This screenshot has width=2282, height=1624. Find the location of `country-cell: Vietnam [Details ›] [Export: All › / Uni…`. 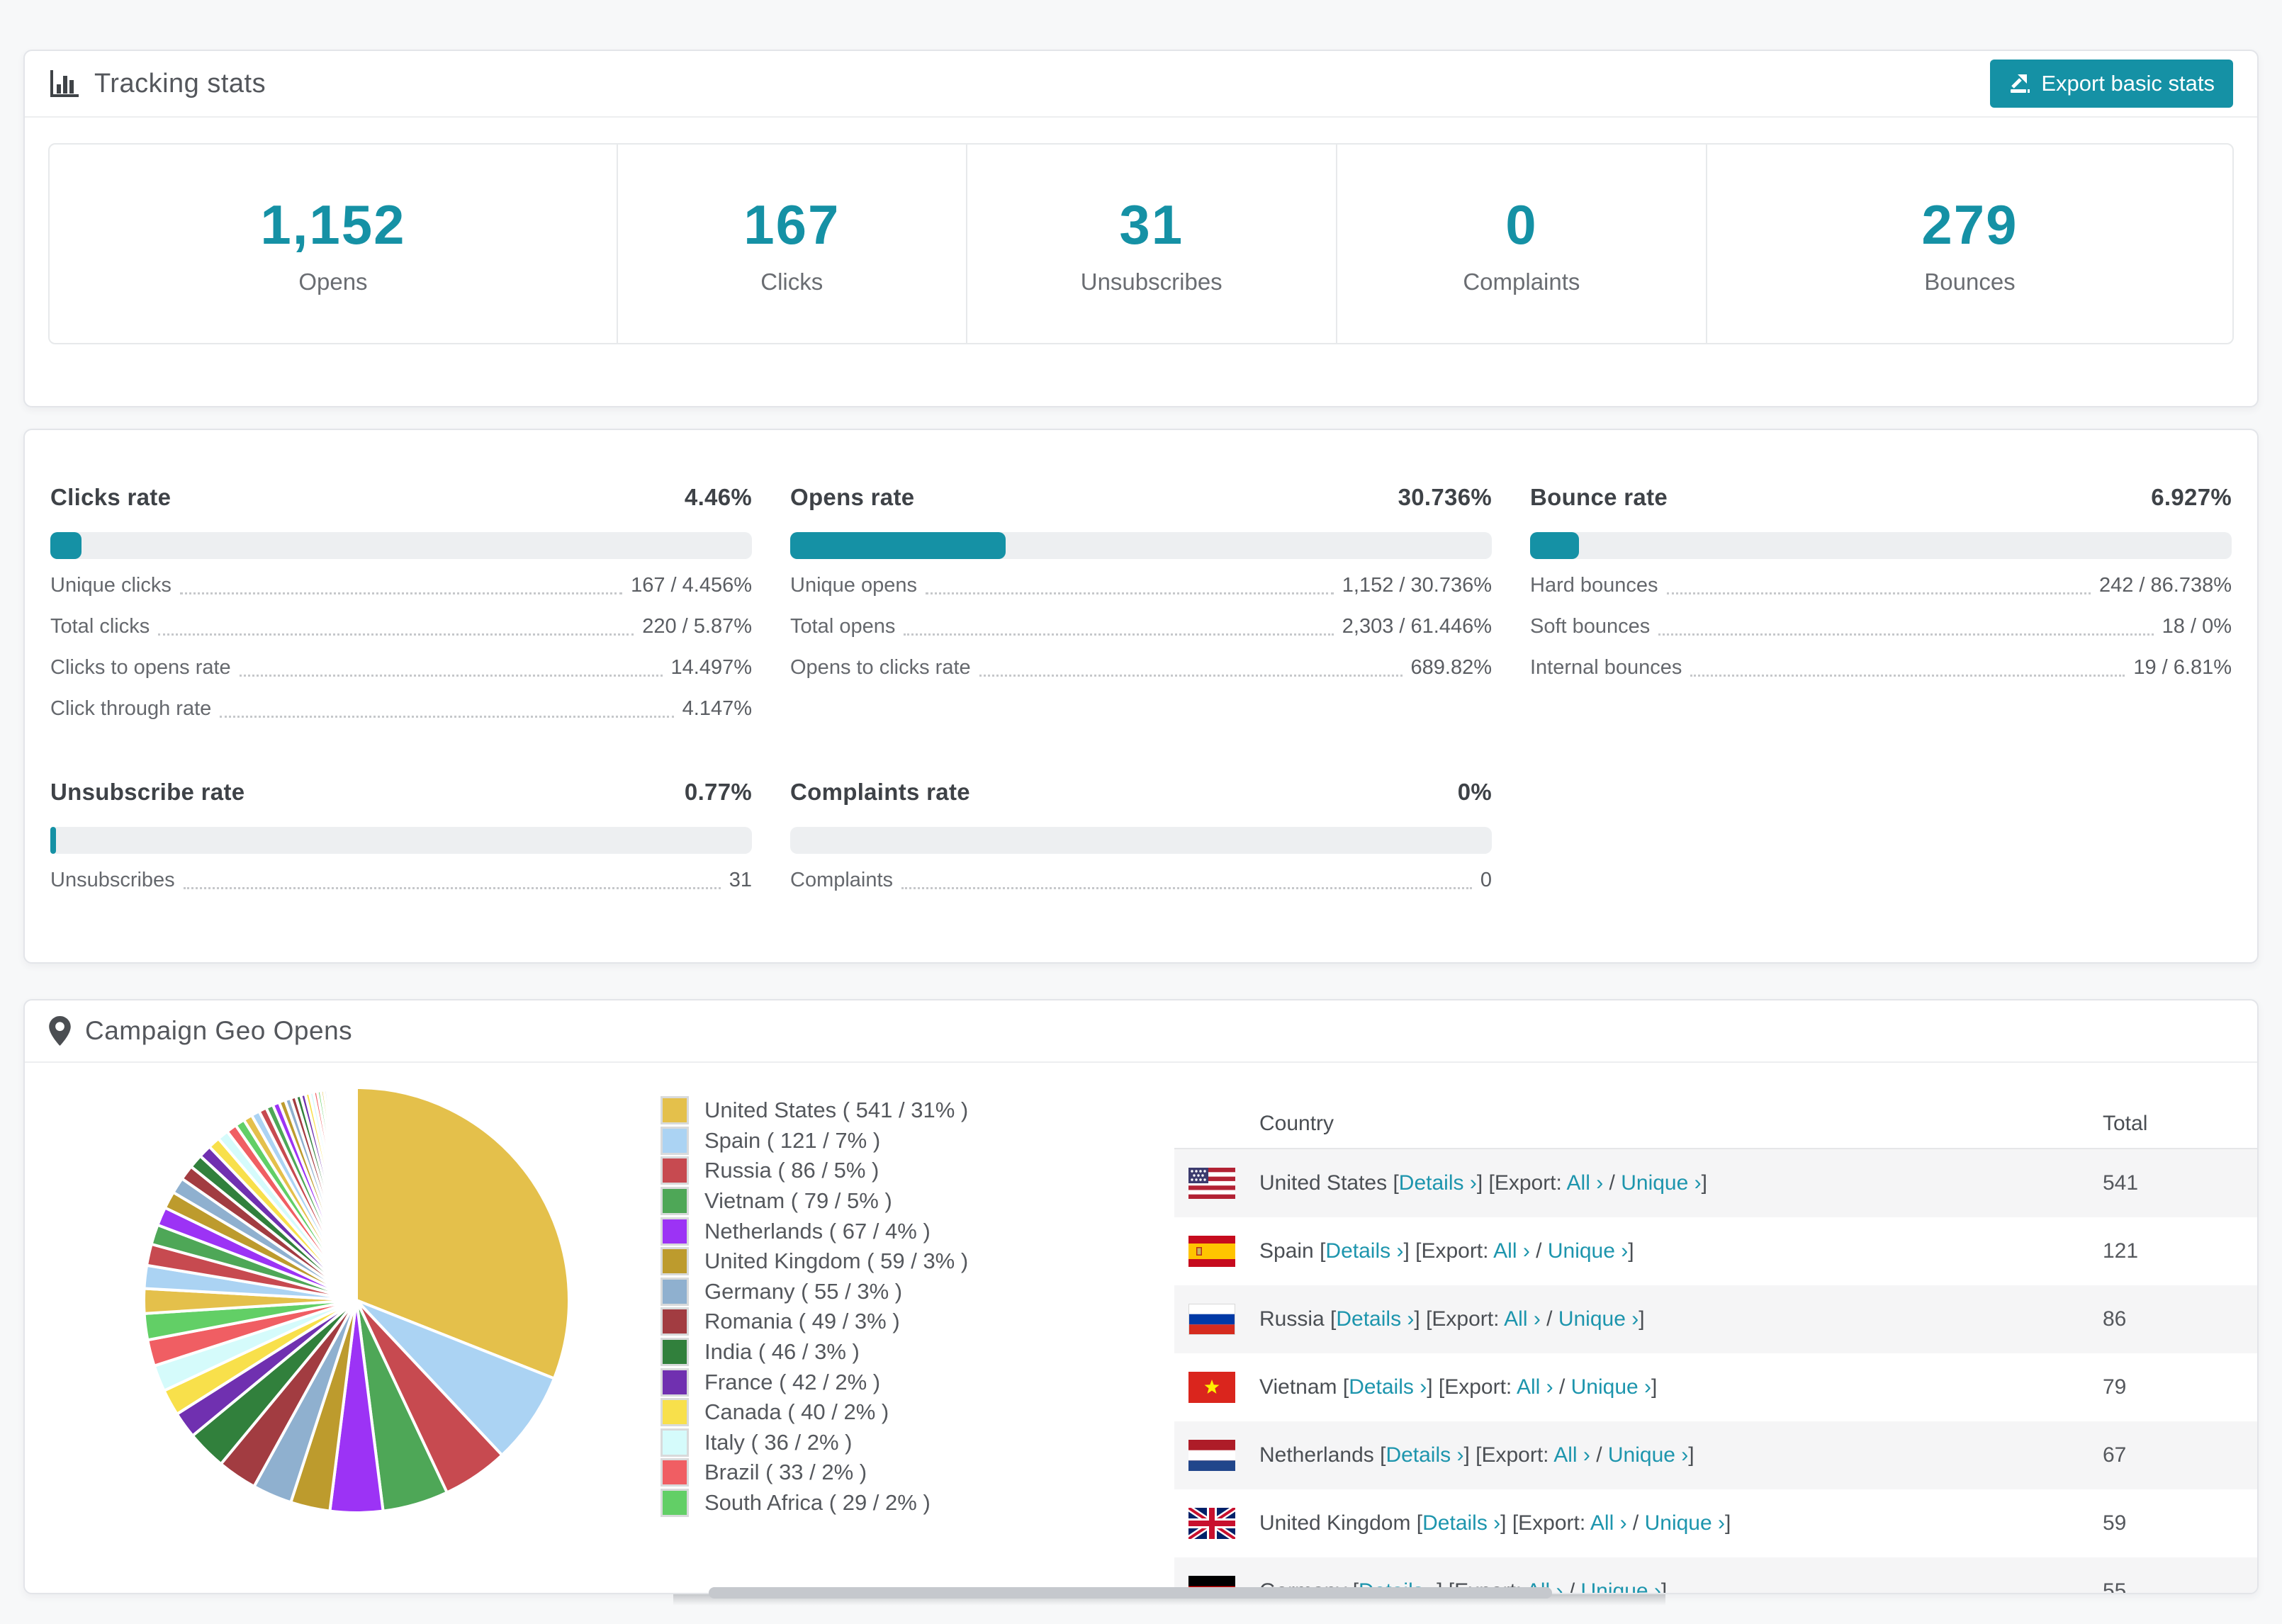

country-cell: Vietnam [Details ›] [Export: All › / Uni… is located at coordinates (1458, 1387).